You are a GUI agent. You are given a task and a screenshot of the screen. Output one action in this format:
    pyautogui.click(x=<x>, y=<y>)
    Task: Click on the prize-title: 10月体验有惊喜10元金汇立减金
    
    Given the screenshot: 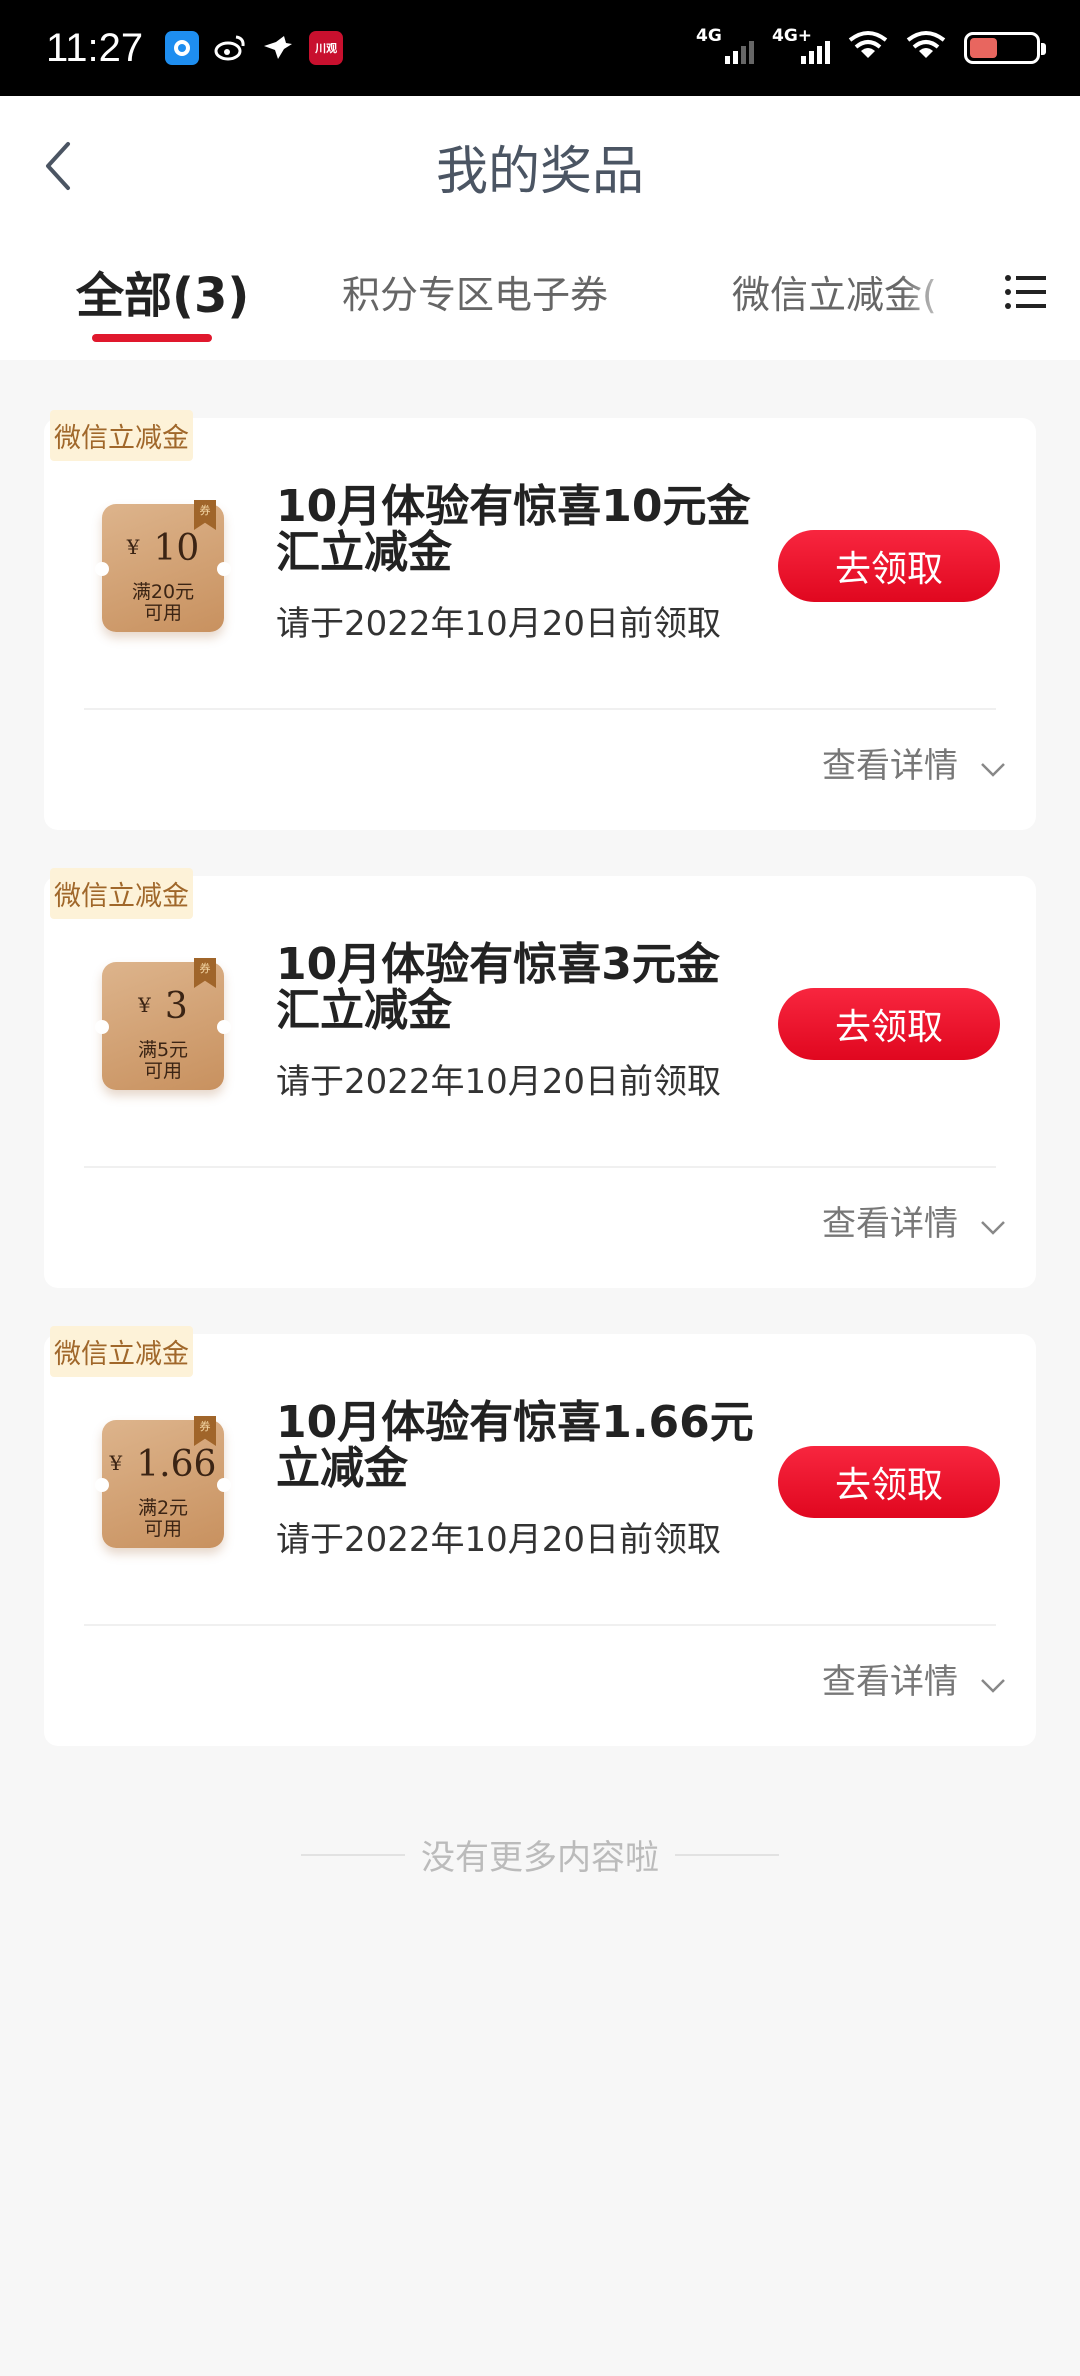 What is the action you would take?
    pyautogui.click(x=513, y=529)
    